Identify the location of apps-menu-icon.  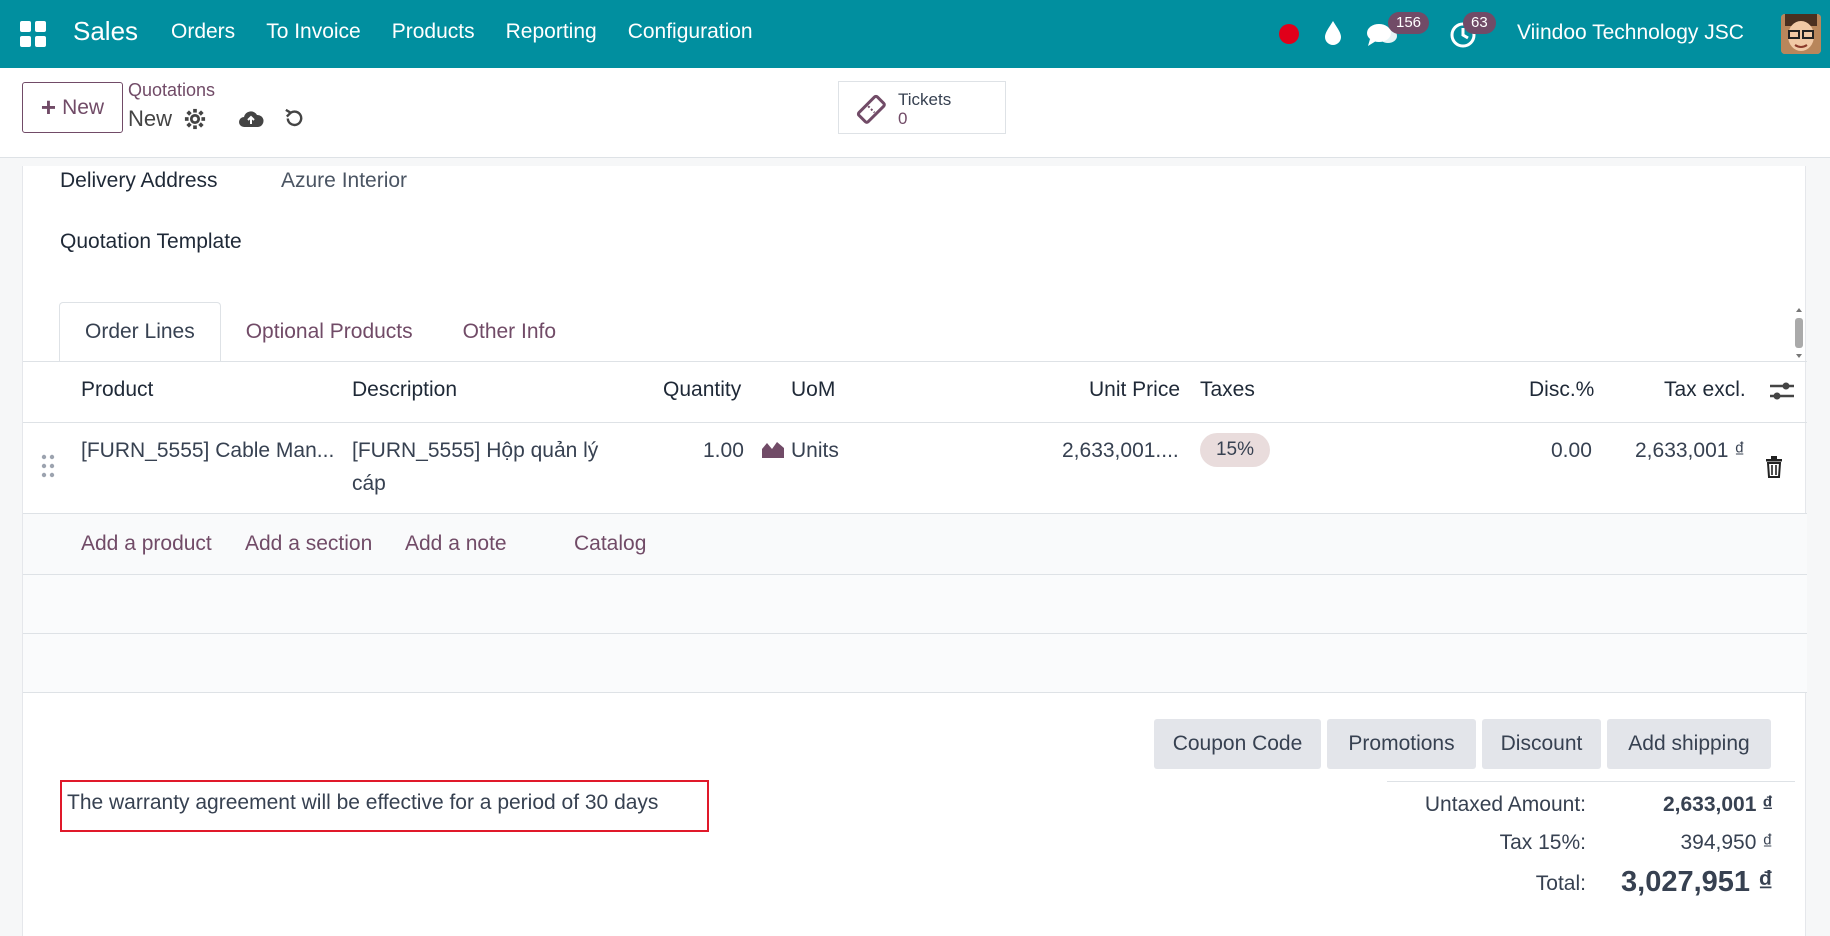
(33, 34).